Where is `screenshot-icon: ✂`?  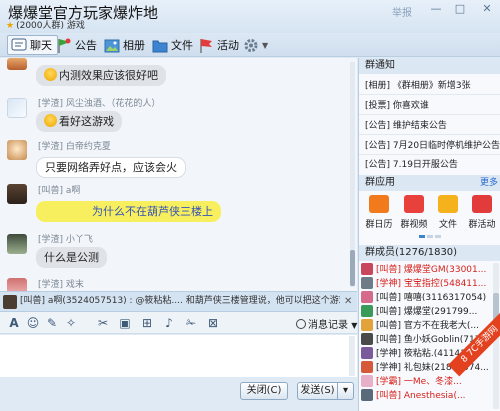
screenshot-icon: ✂ is located at coordinates (103, 323).